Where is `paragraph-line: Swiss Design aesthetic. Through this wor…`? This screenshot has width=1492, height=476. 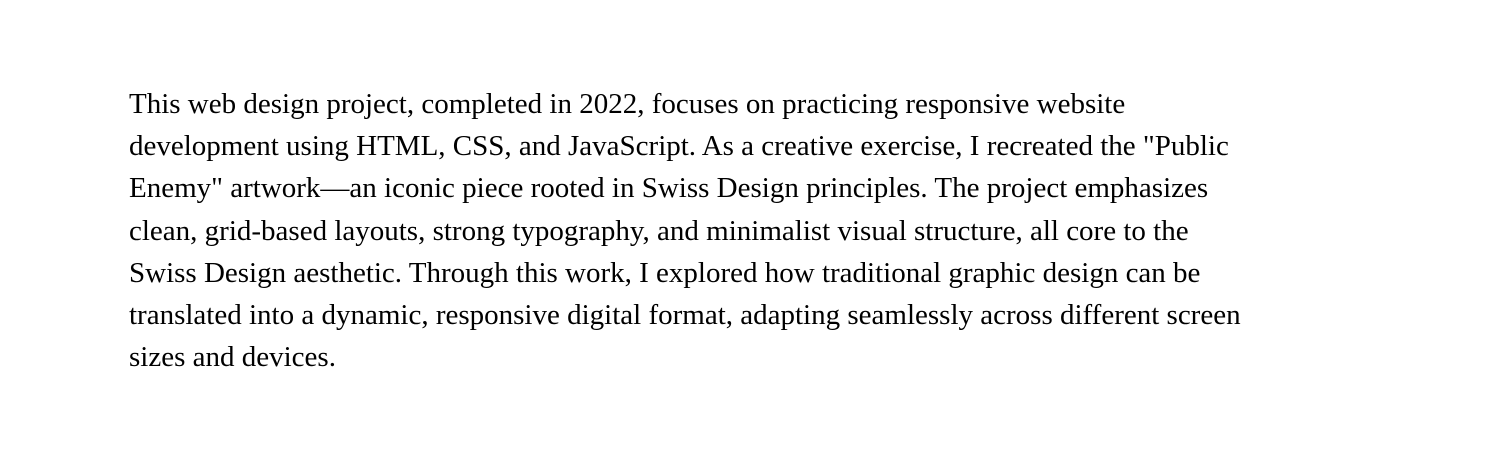 paragraph-line: Swiss Design aesthetic. Through this wor… is located at coordinates (665, 272).